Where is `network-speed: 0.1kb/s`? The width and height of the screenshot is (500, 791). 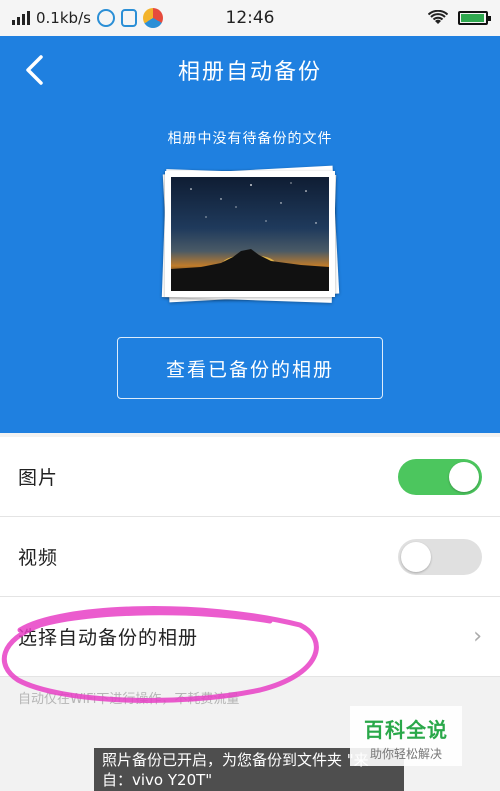
network-speed: 0.1kb/s is located at coordinates (63, 18).